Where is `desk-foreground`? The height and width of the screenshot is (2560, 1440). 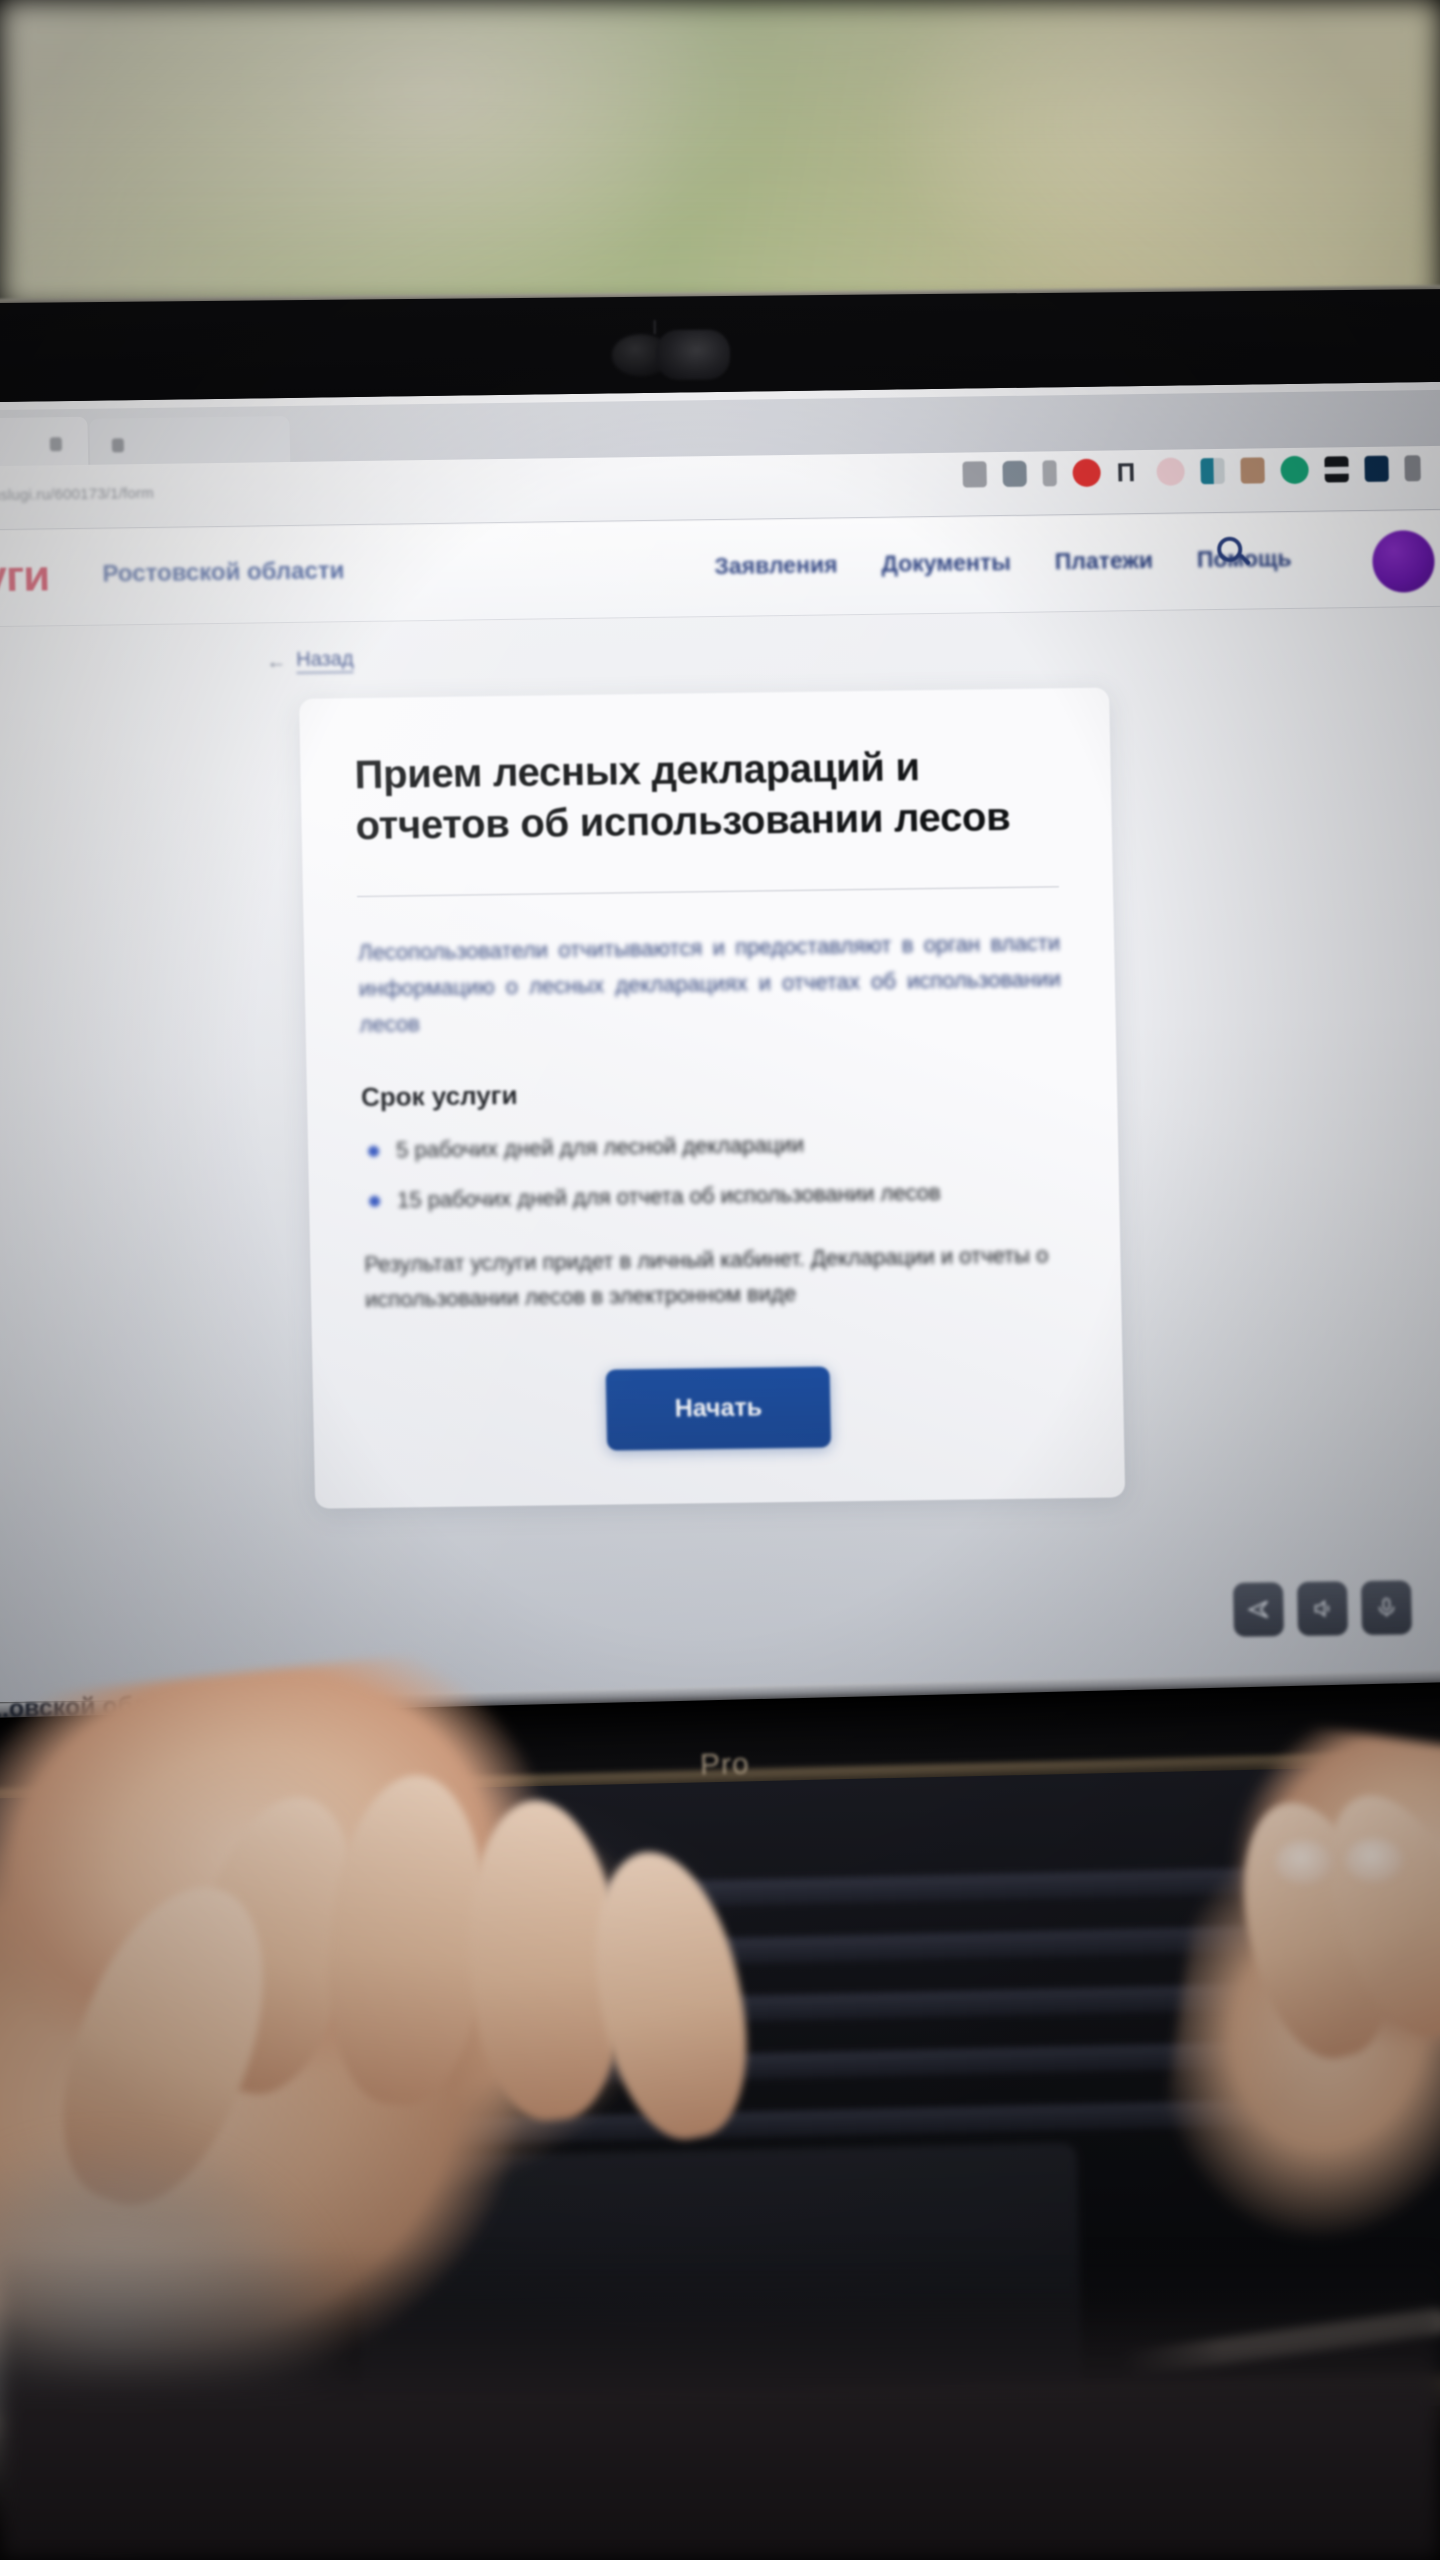
desk-foreground is located at coordinates (720, 2405).